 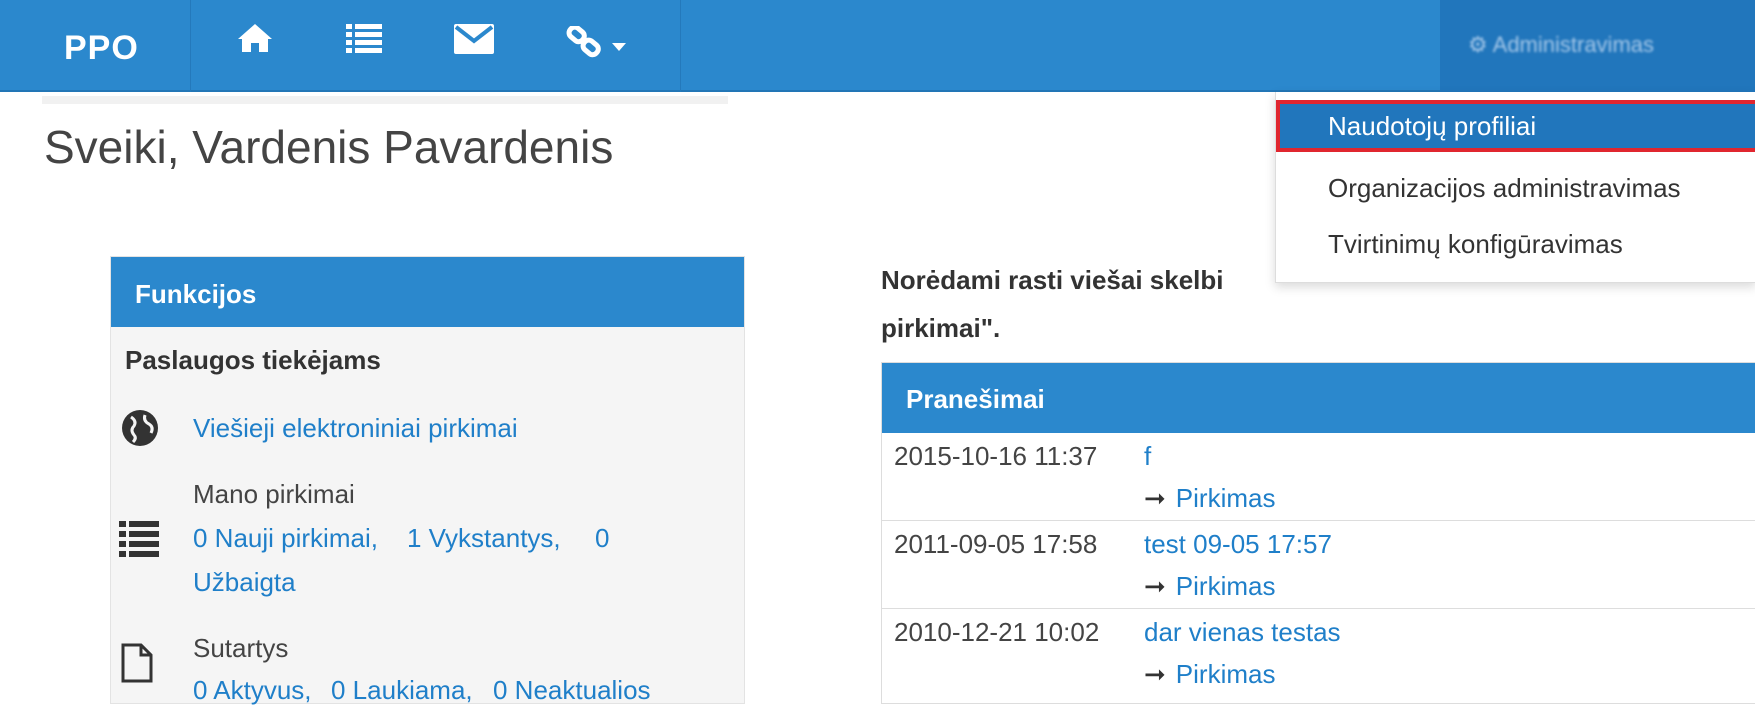 I want to click on globe-icon, so click(x=140, y=430).